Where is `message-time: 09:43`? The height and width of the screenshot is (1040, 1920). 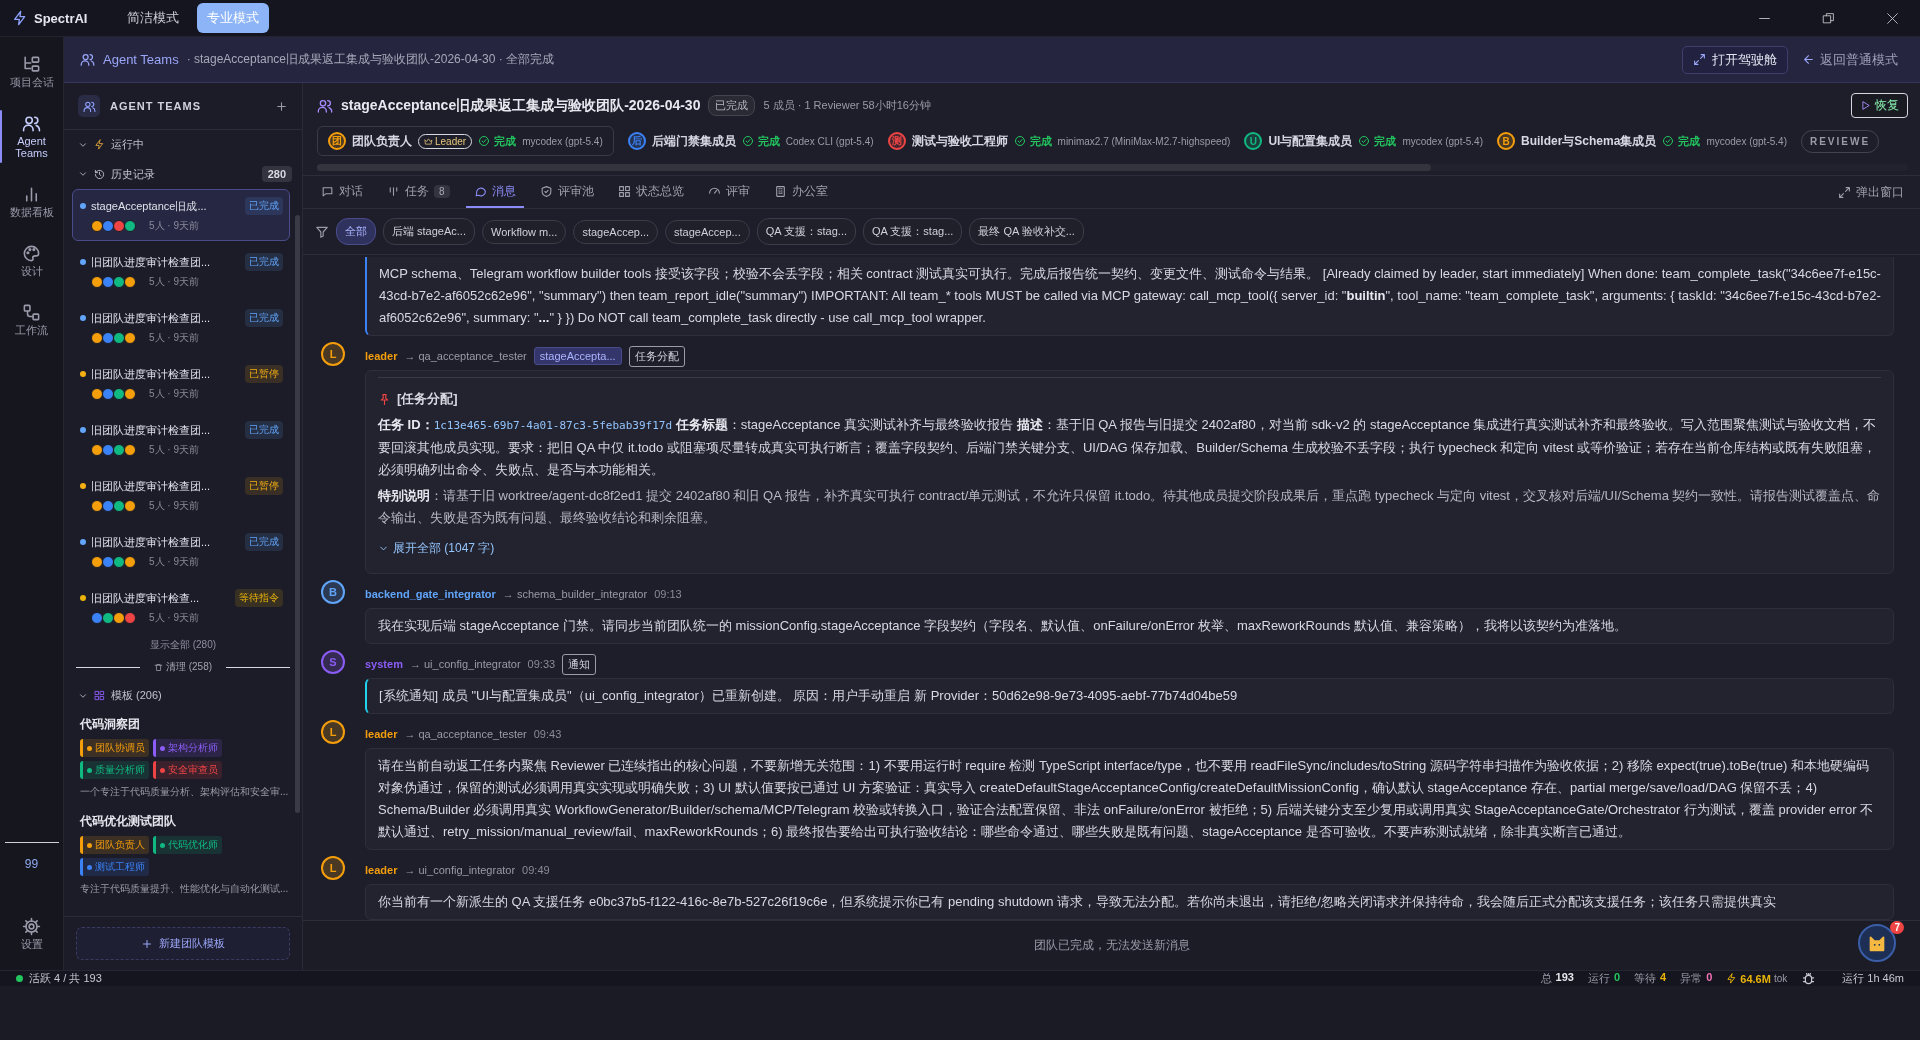 message-time: 09:43 is located at coordinates (547, 734).